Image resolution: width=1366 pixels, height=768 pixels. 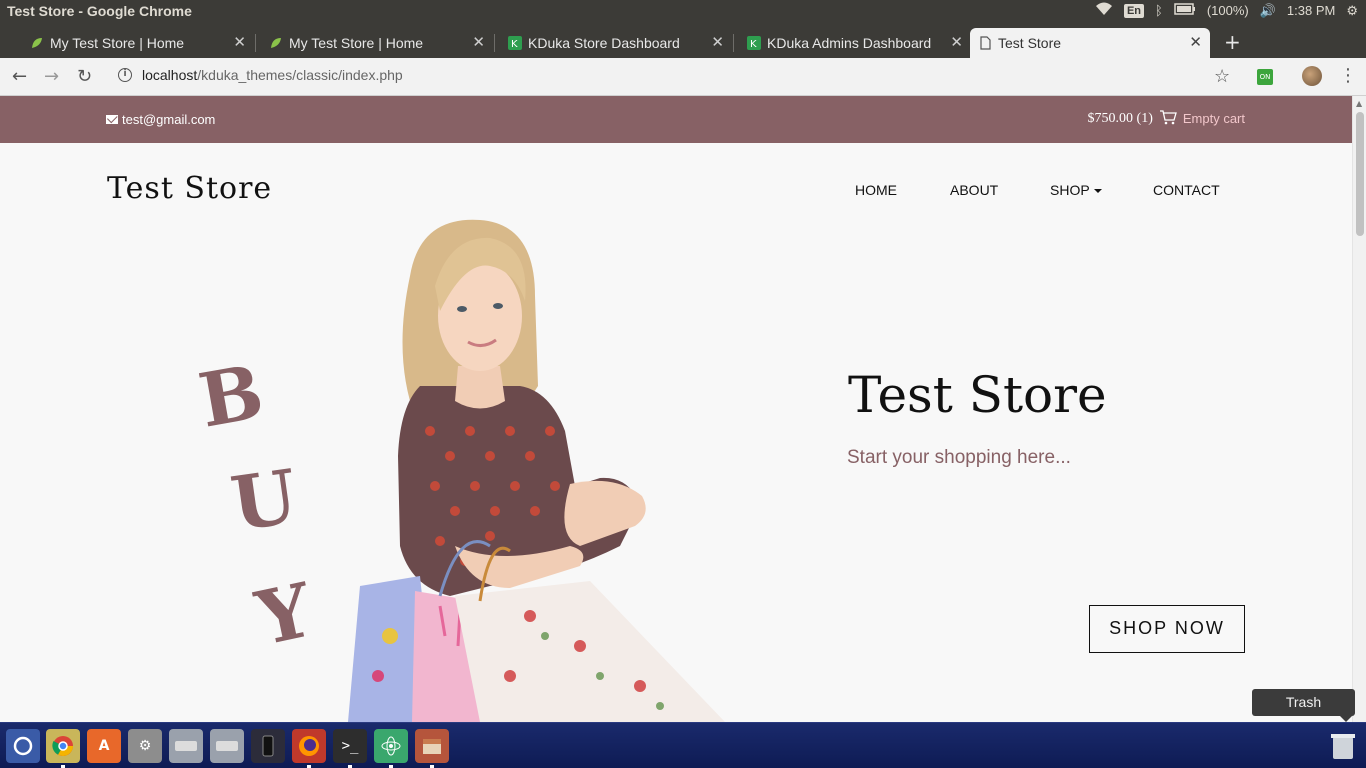 I want to click on url-host: localhost, so click(x=170, y=75).